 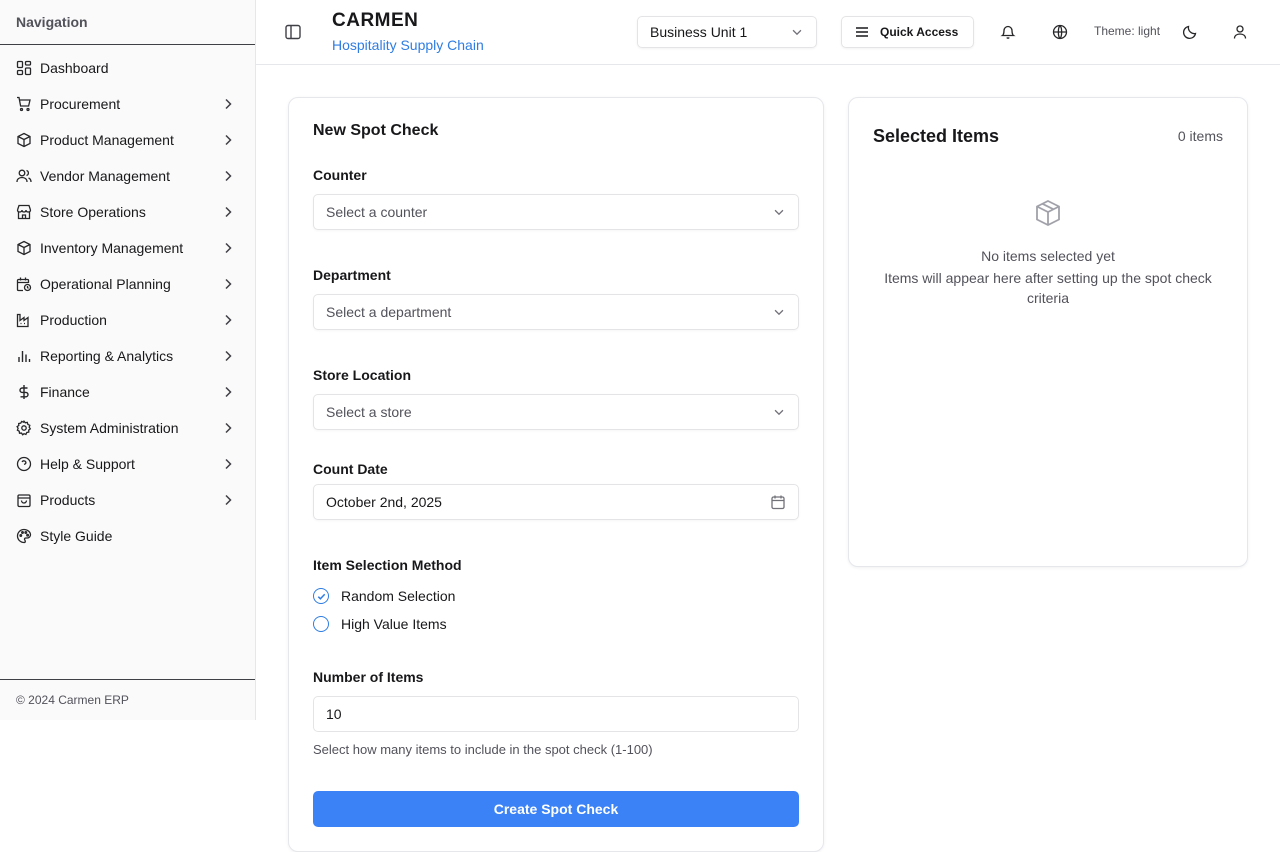 What do you see at coordinates (24, 392) in the screenshot?
I see `dollar-icon` at bounding box center [24, 392].